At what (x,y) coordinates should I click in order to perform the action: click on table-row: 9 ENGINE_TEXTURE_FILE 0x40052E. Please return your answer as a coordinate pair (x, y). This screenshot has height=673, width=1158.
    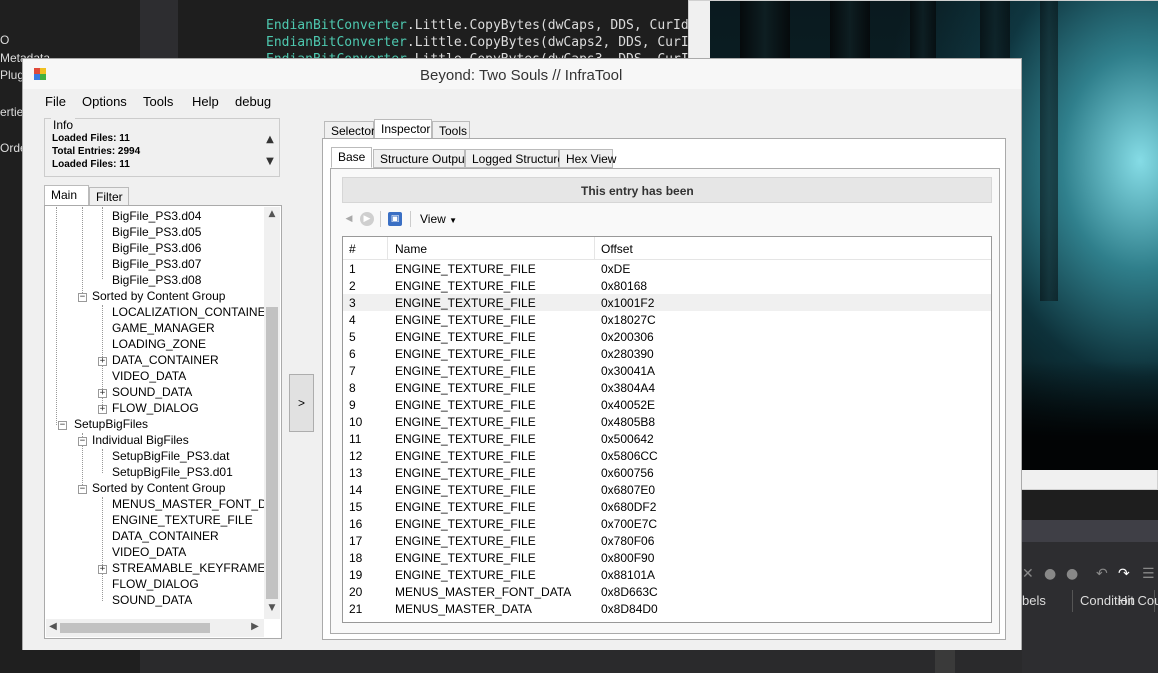
    Looking at the image, I should click on (667, 404).